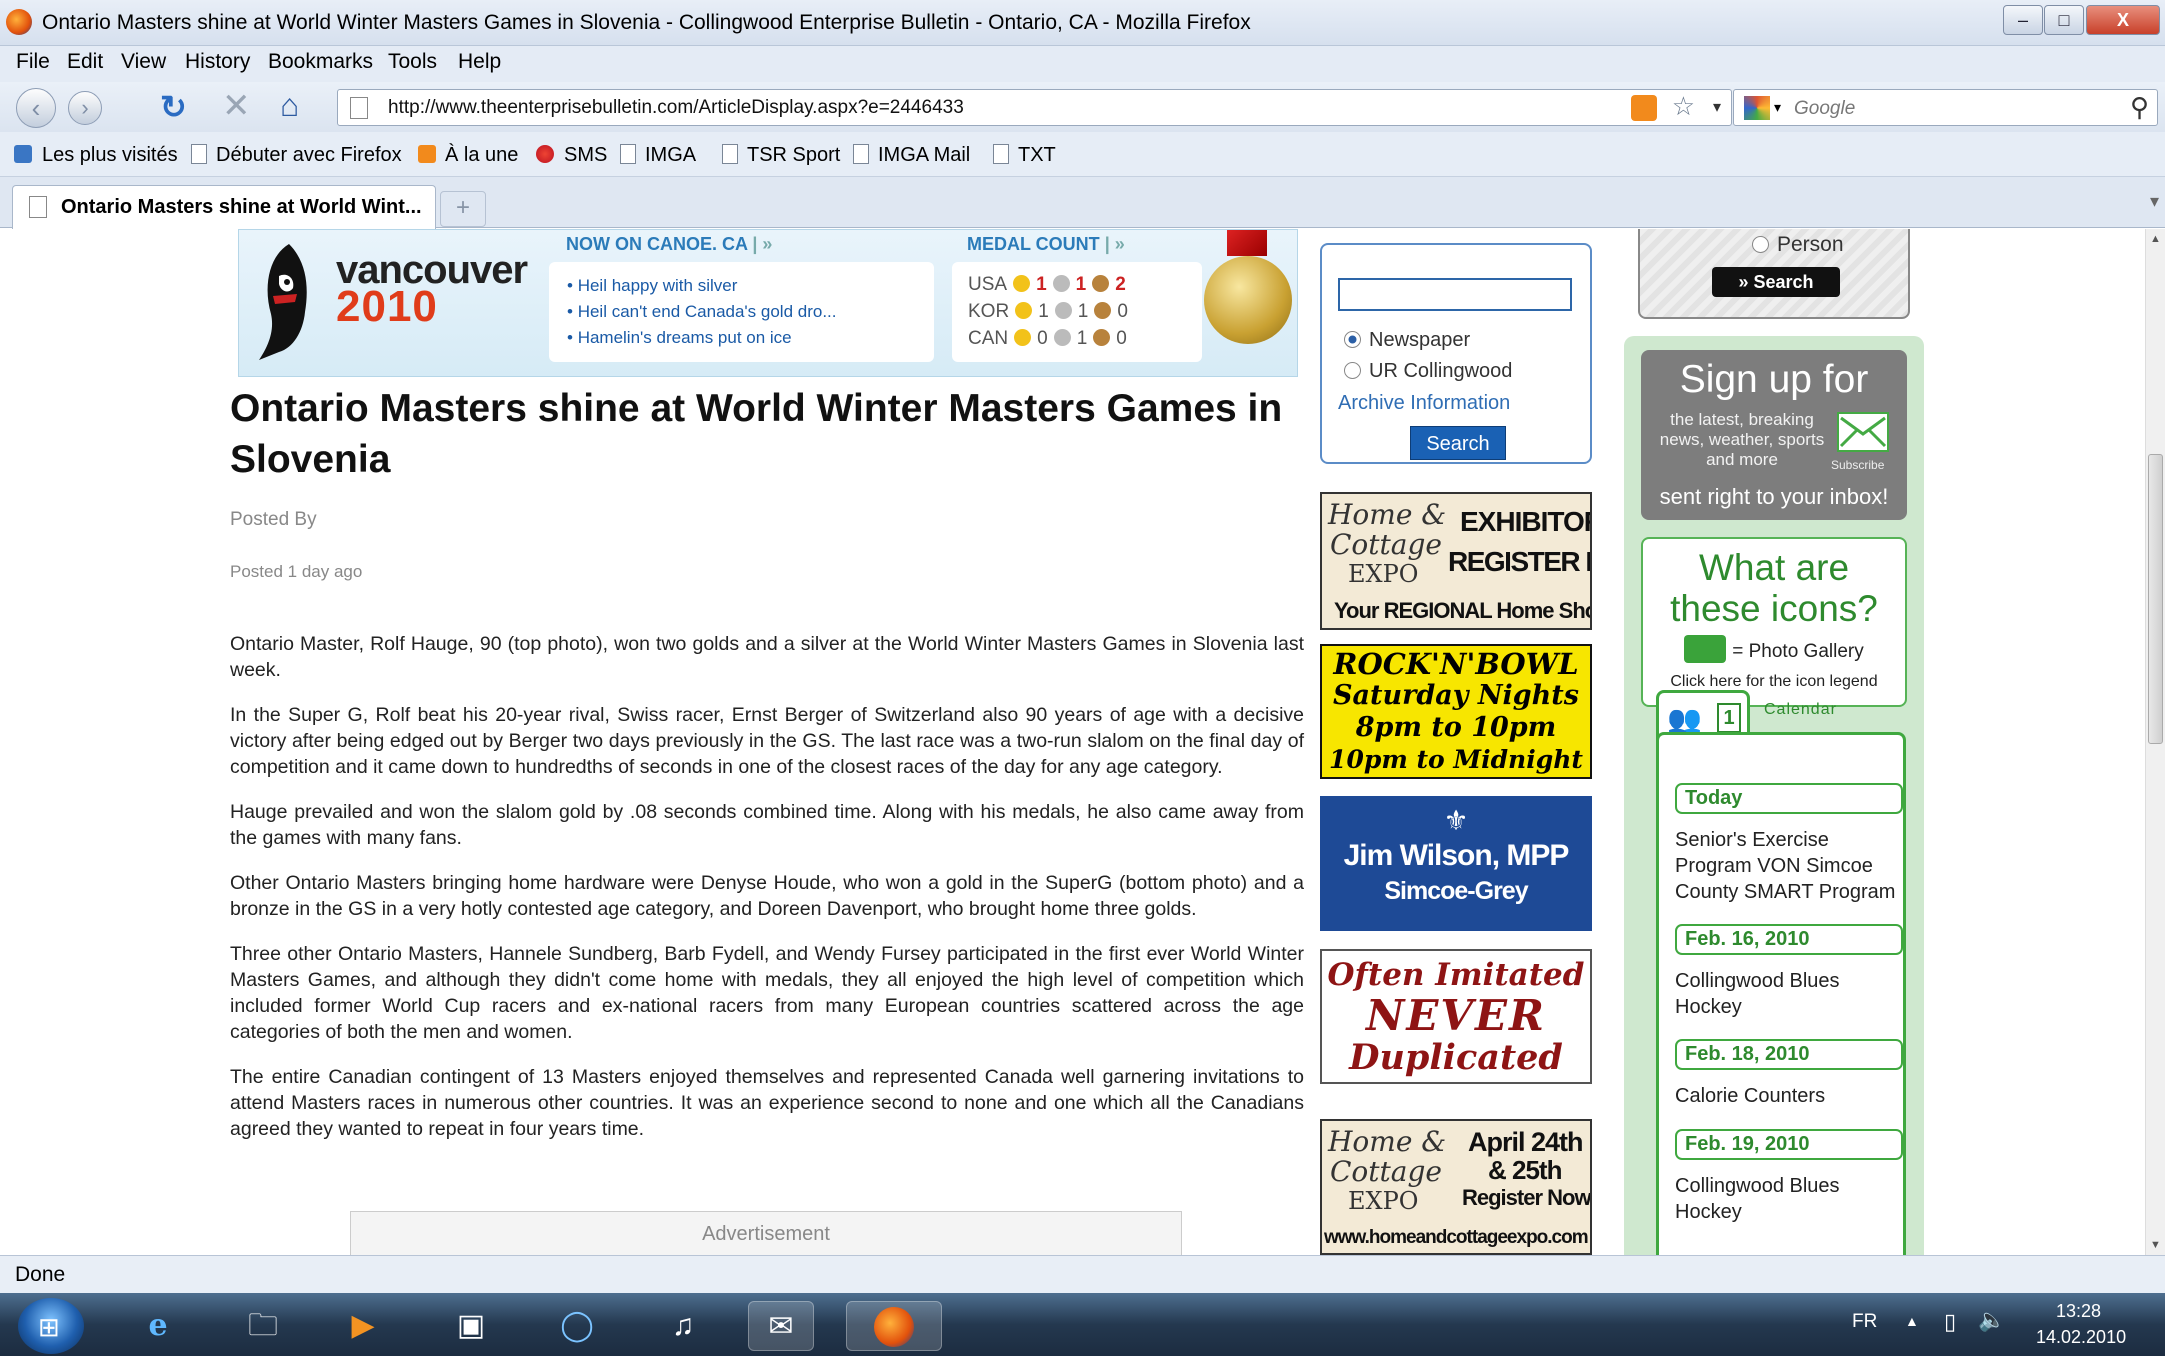 Image resolution: width=2165 pixels, height=1363 pixels. What do you see at coordinates (1683, 106) in the screenshot?
I see `bookmark-star-icon: ☆` at bounding box center [1683, 106].